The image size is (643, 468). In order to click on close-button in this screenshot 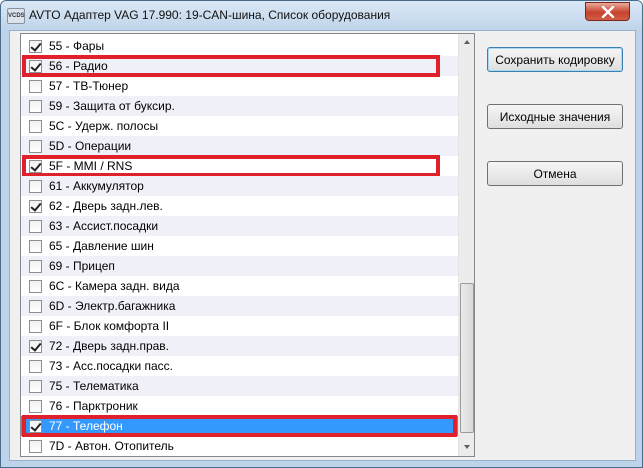, I will do `click(607, 11)`.